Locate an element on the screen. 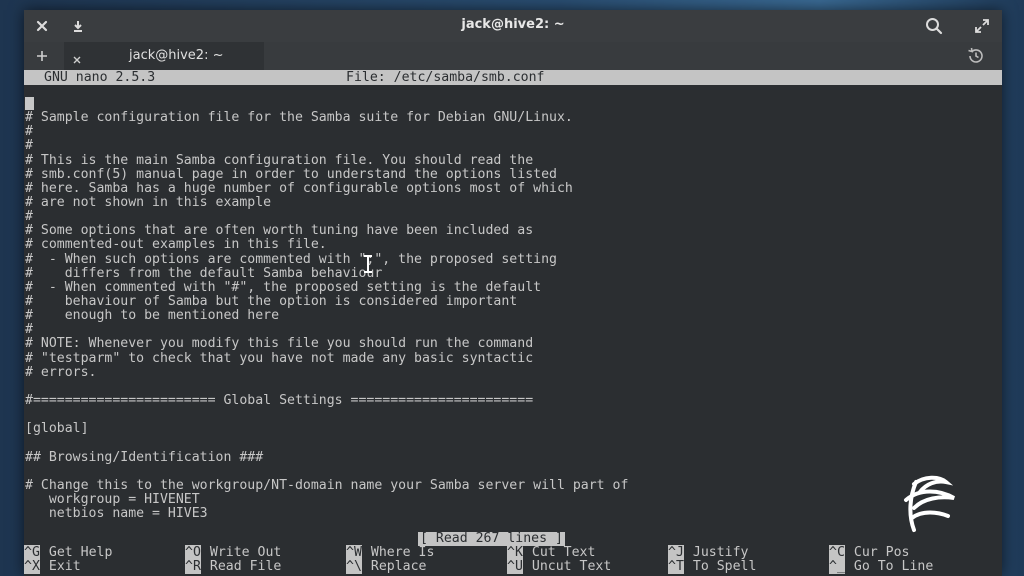 The image size is (1024, 576). shortcut-item: ^_ Go To Line is located at coordinates (881, 566).